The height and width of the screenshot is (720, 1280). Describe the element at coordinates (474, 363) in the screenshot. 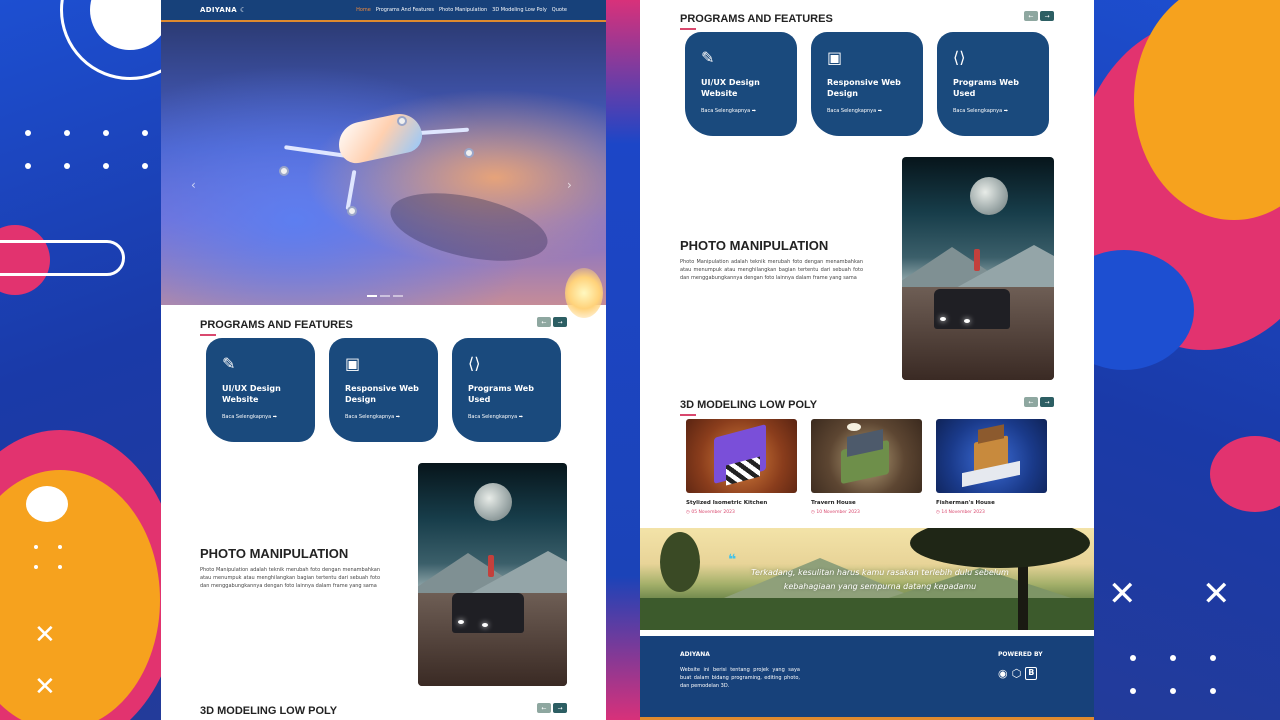

I see `code-file-icon: ⟨⟩` at that location.